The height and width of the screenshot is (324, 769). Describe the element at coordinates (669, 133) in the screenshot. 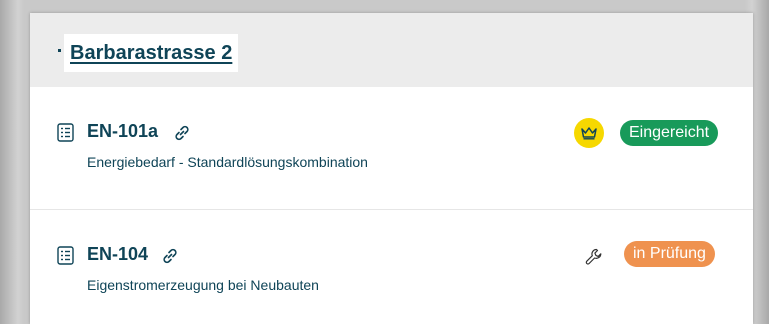

I see `status-badge: Eingereicht` at that location.